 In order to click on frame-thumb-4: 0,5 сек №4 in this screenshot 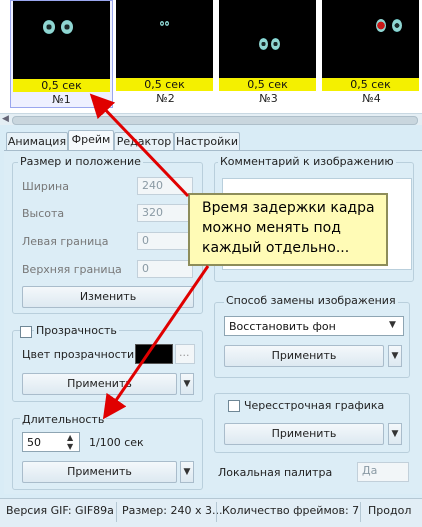, I will do `click(371, 54)`.